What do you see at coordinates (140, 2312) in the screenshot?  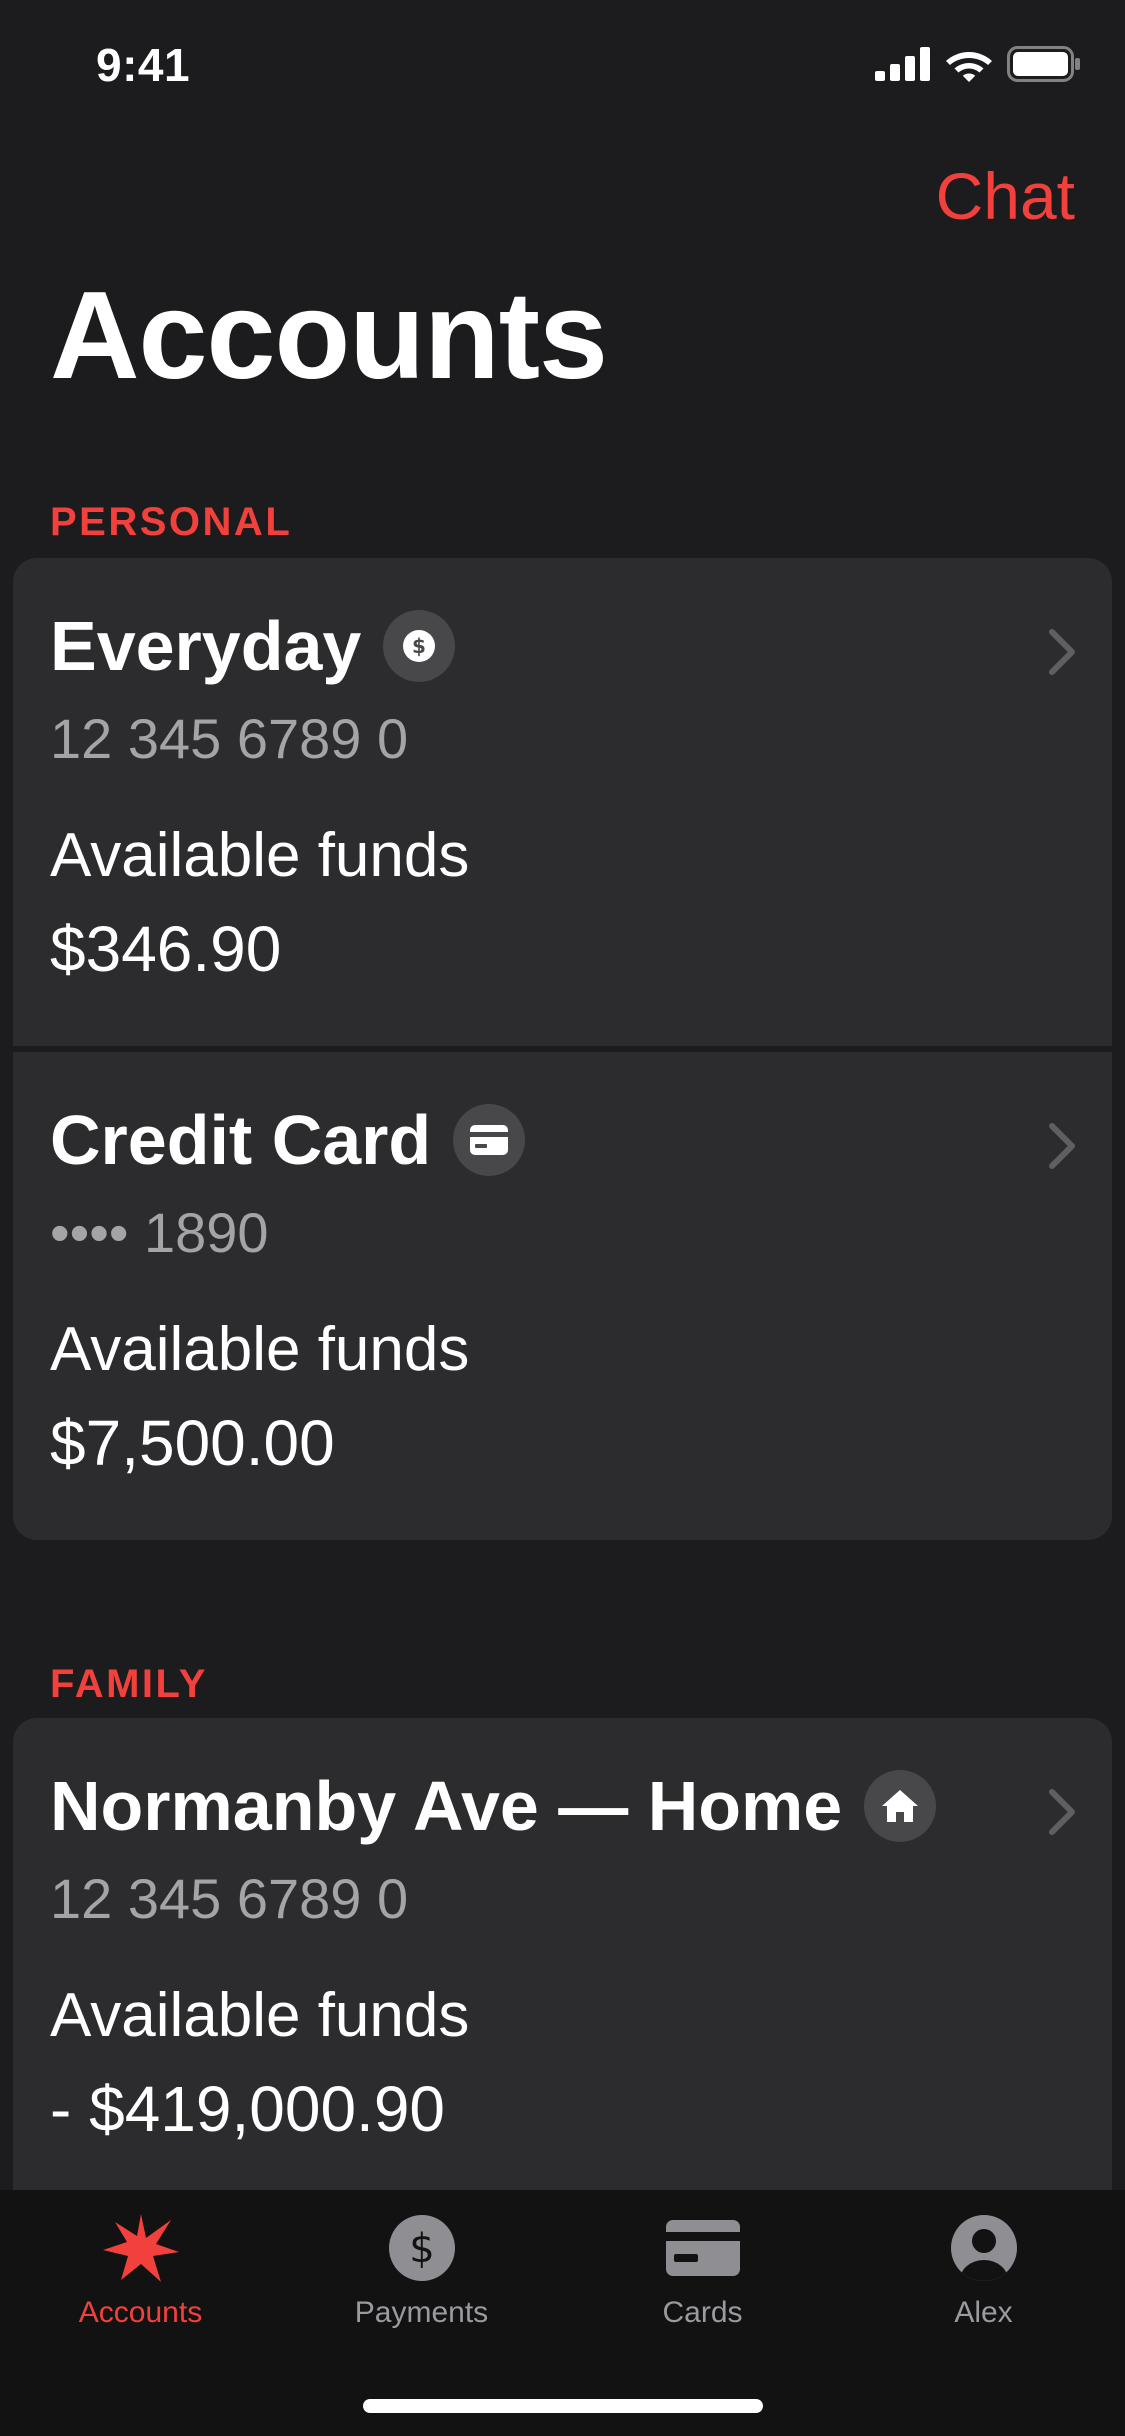 I see `tab-label: Accounts` at bounding box center [140, 2312].